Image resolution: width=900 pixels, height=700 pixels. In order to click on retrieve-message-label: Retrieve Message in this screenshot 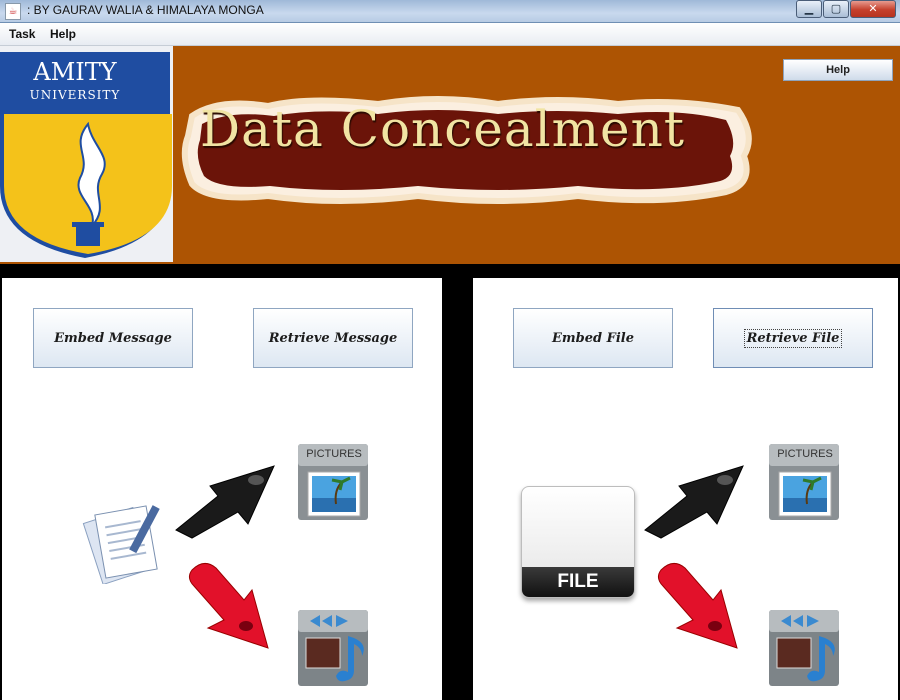, I will do `click(333, 338)`.